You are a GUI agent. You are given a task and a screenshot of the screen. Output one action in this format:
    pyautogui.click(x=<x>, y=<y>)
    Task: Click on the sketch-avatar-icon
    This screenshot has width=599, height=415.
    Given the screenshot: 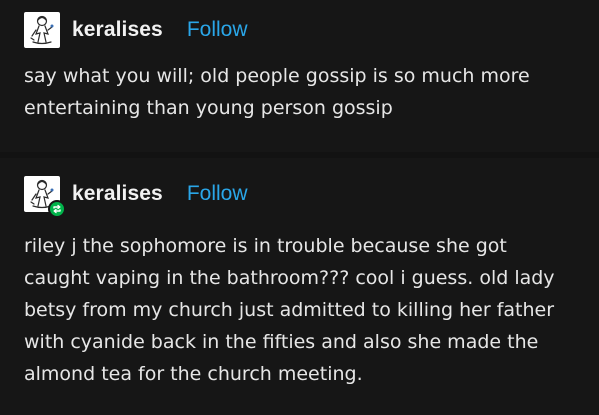 What is the action you would take?
    pyautogui.click(x=42, y=30)
    